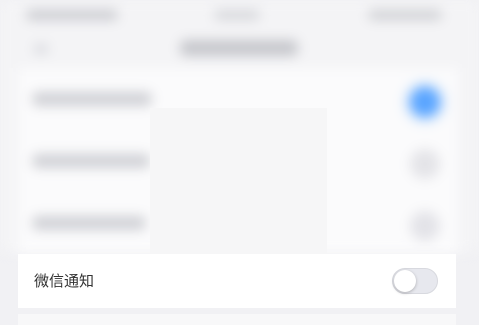 This screenshot has width=479, height=325. Describe the element at coordinates (237, 15) in the screenshot. I see `status-bar-time` at that location.